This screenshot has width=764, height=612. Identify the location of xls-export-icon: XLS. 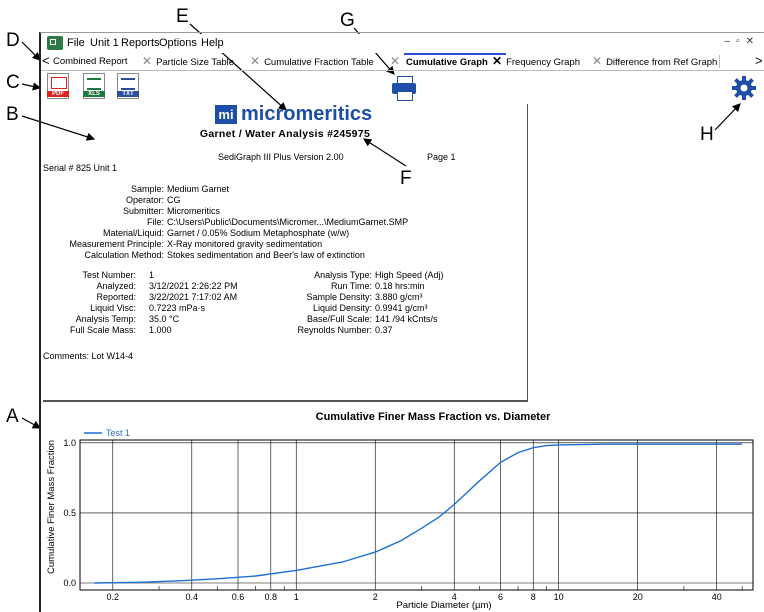
(94, 86).